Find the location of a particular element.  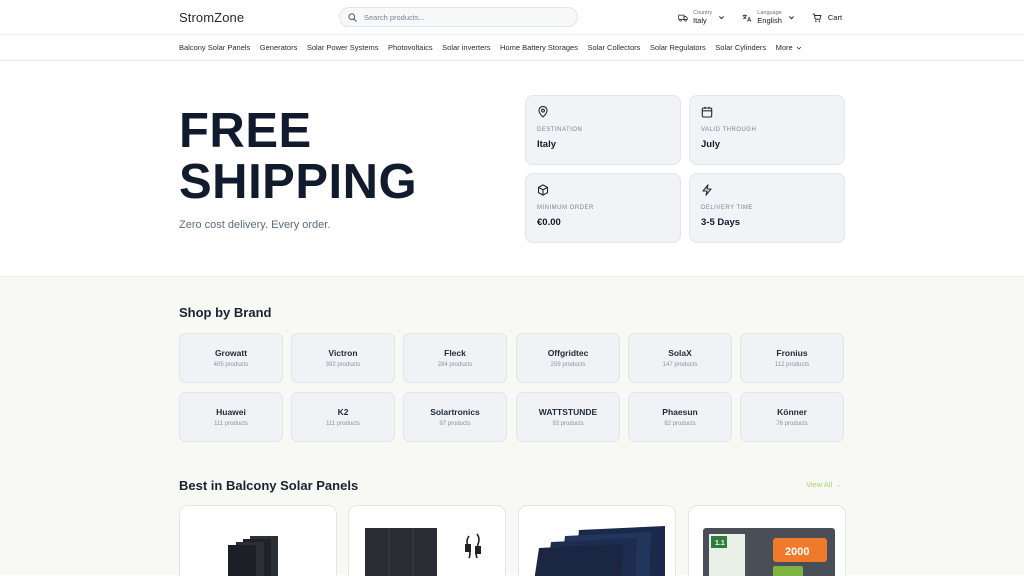

brand-count: 97 products is located at coordinates (455, 424).